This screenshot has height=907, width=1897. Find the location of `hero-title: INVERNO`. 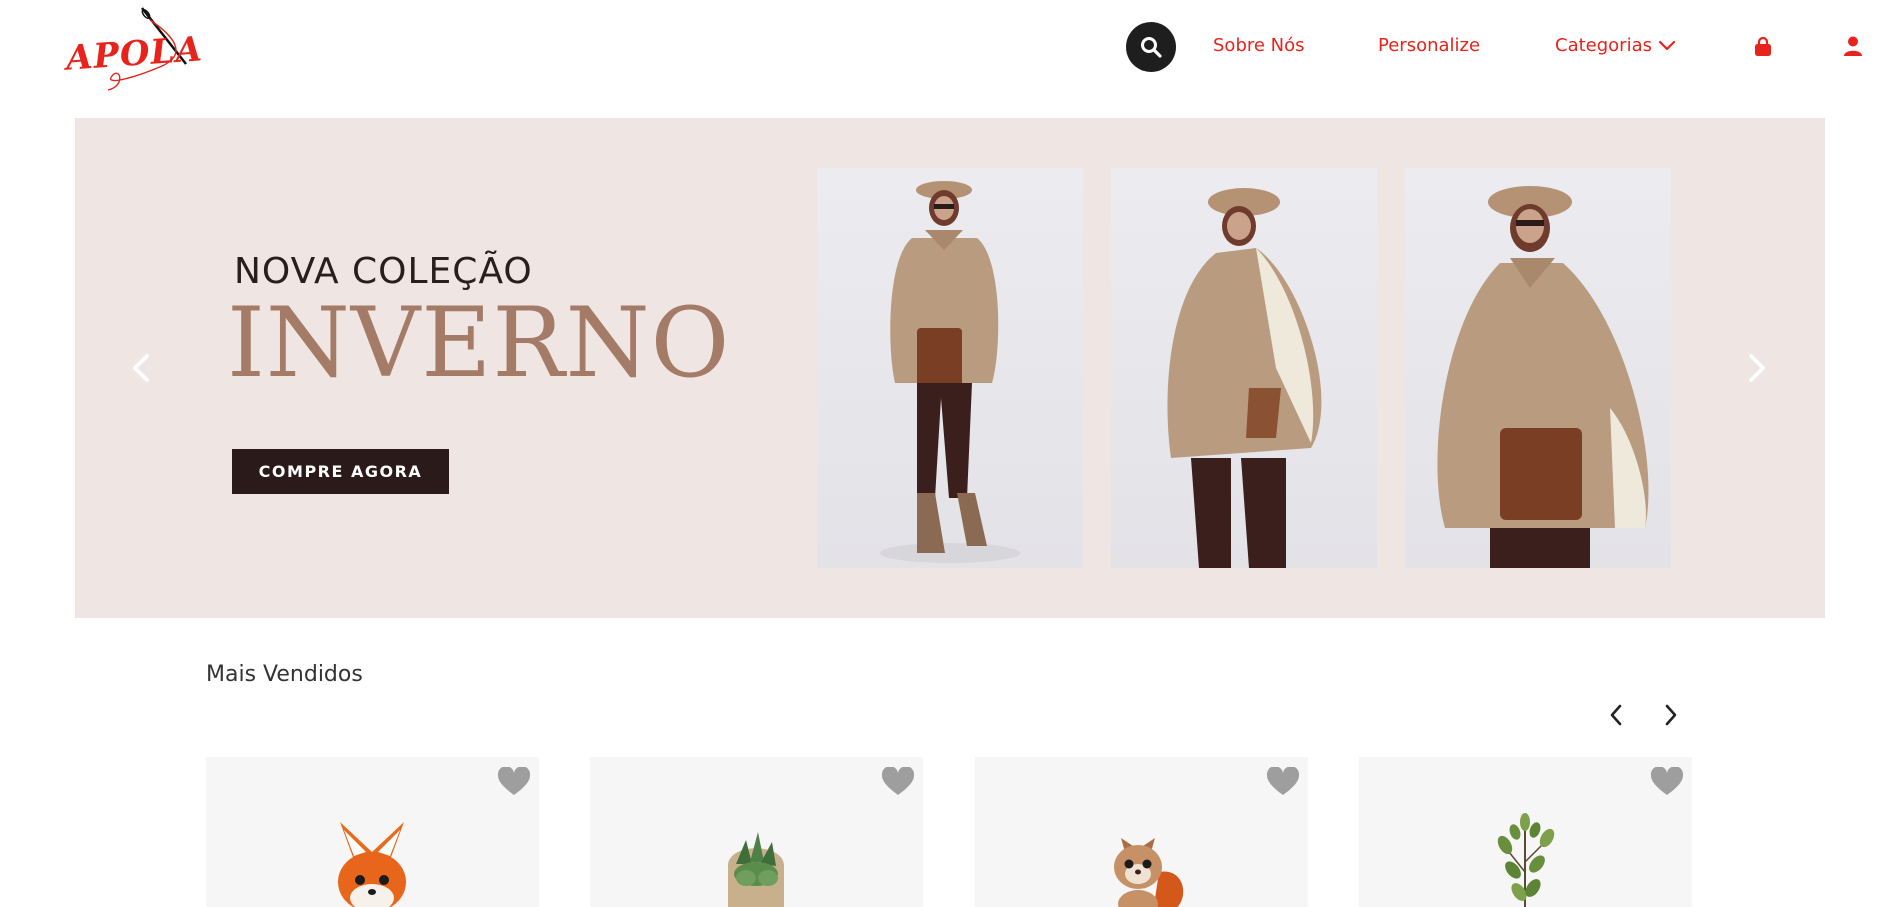

hero-title: INVERNO is located at coordinates (479, 343).